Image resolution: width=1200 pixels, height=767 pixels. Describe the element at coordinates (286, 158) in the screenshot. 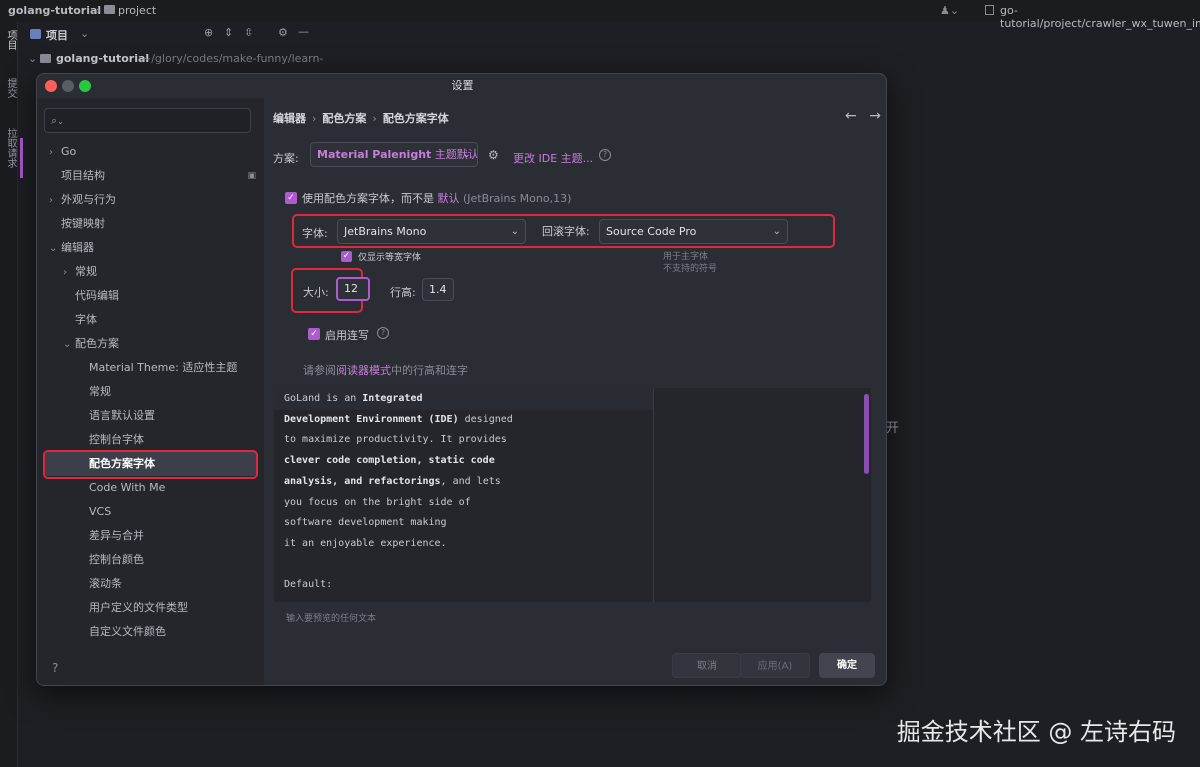

I see `scheme-label: 方案:` at that location.